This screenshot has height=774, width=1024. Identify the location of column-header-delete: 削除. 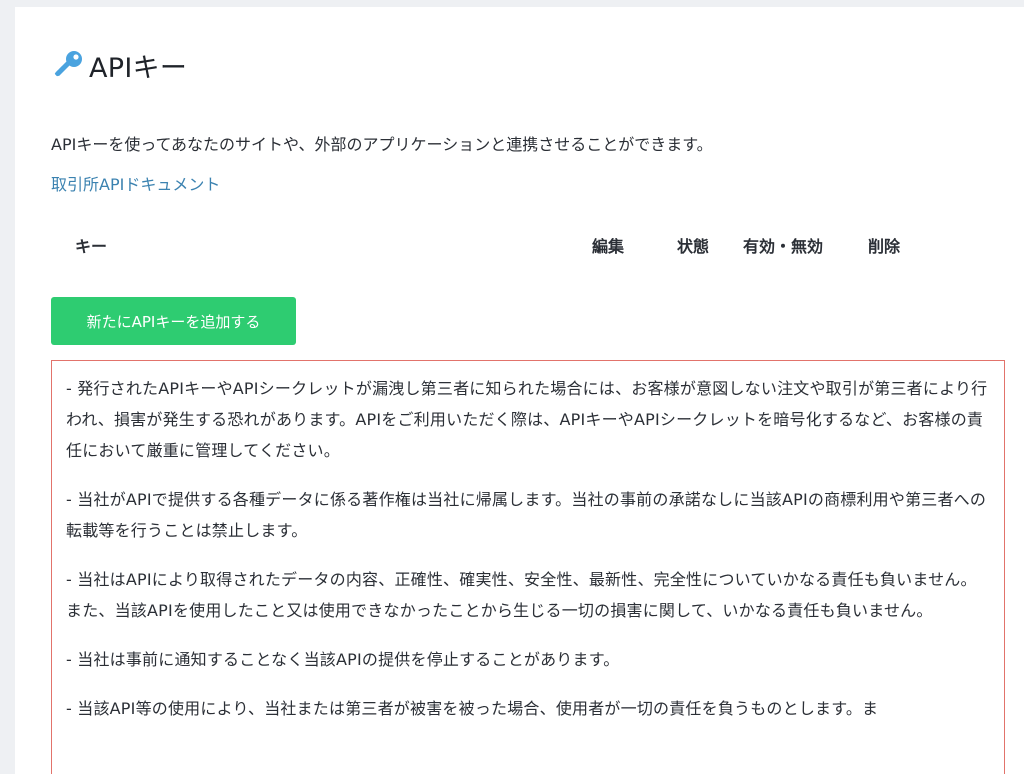
(884, 246).